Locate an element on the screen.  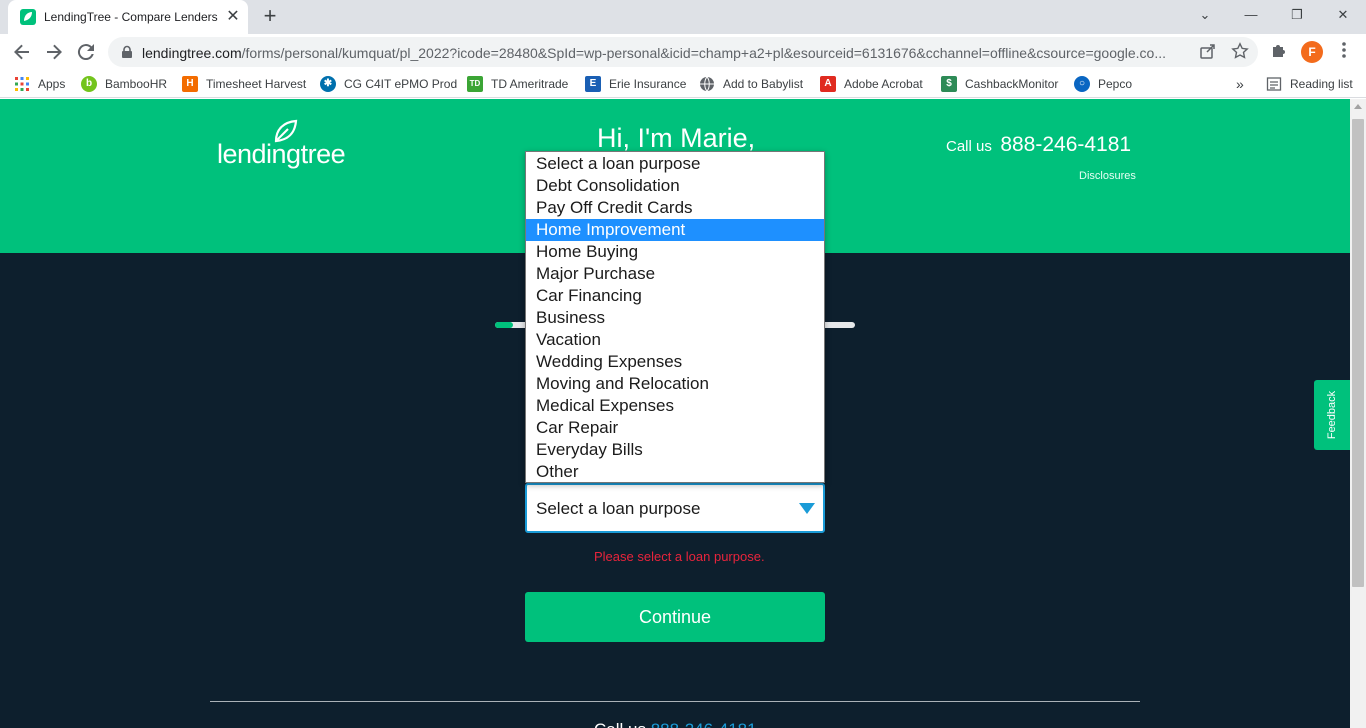
bookmark-label: Erie Insurance is located at coordinates (648, 84).